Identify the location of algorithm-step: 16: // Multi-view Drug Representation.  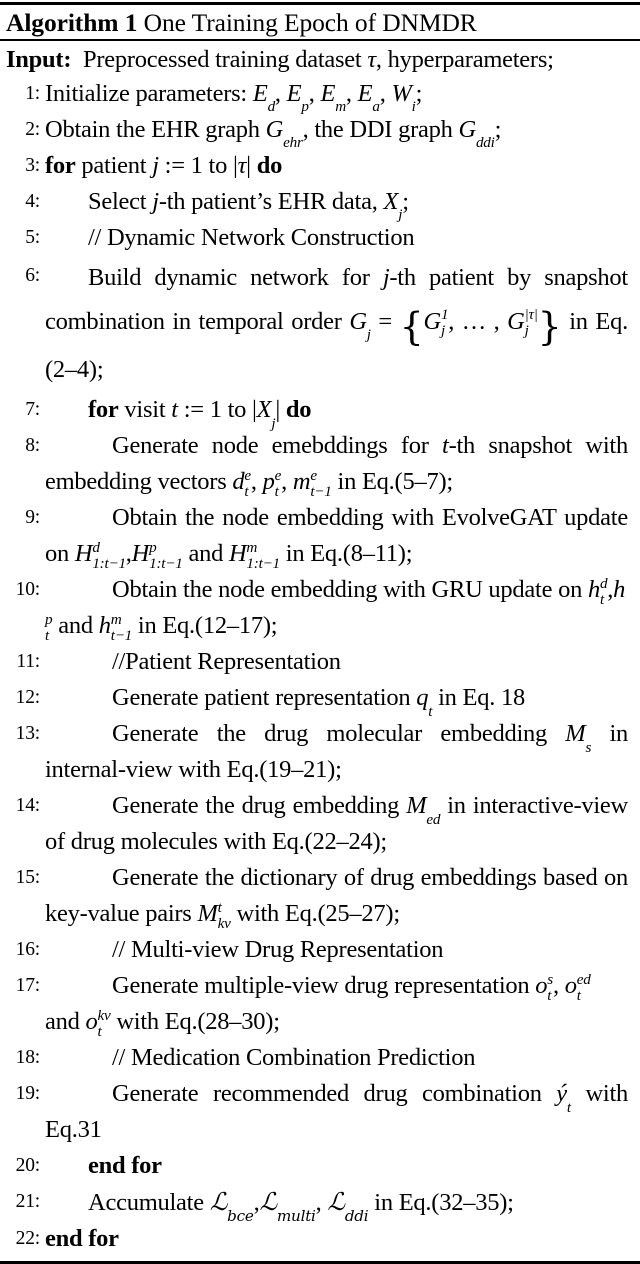
(315, 950).